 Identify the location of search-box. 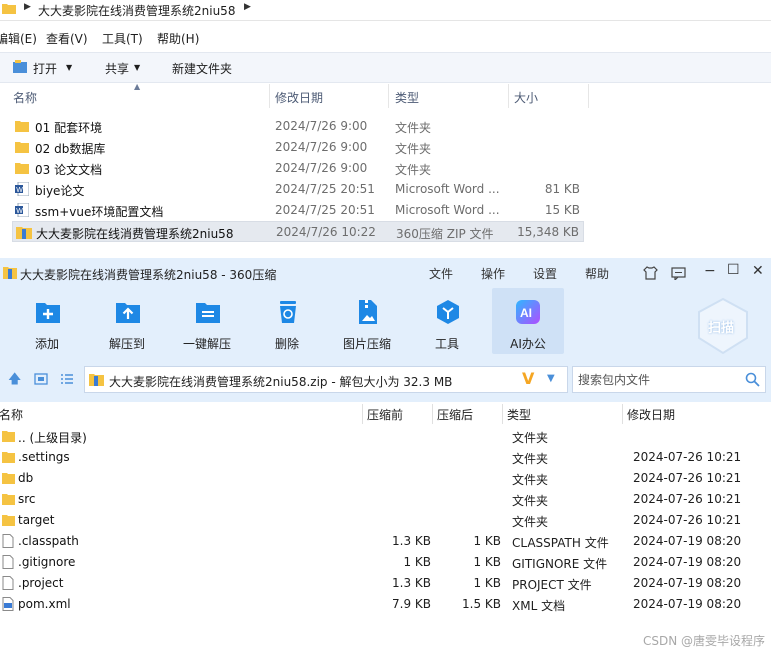
(669, 379).